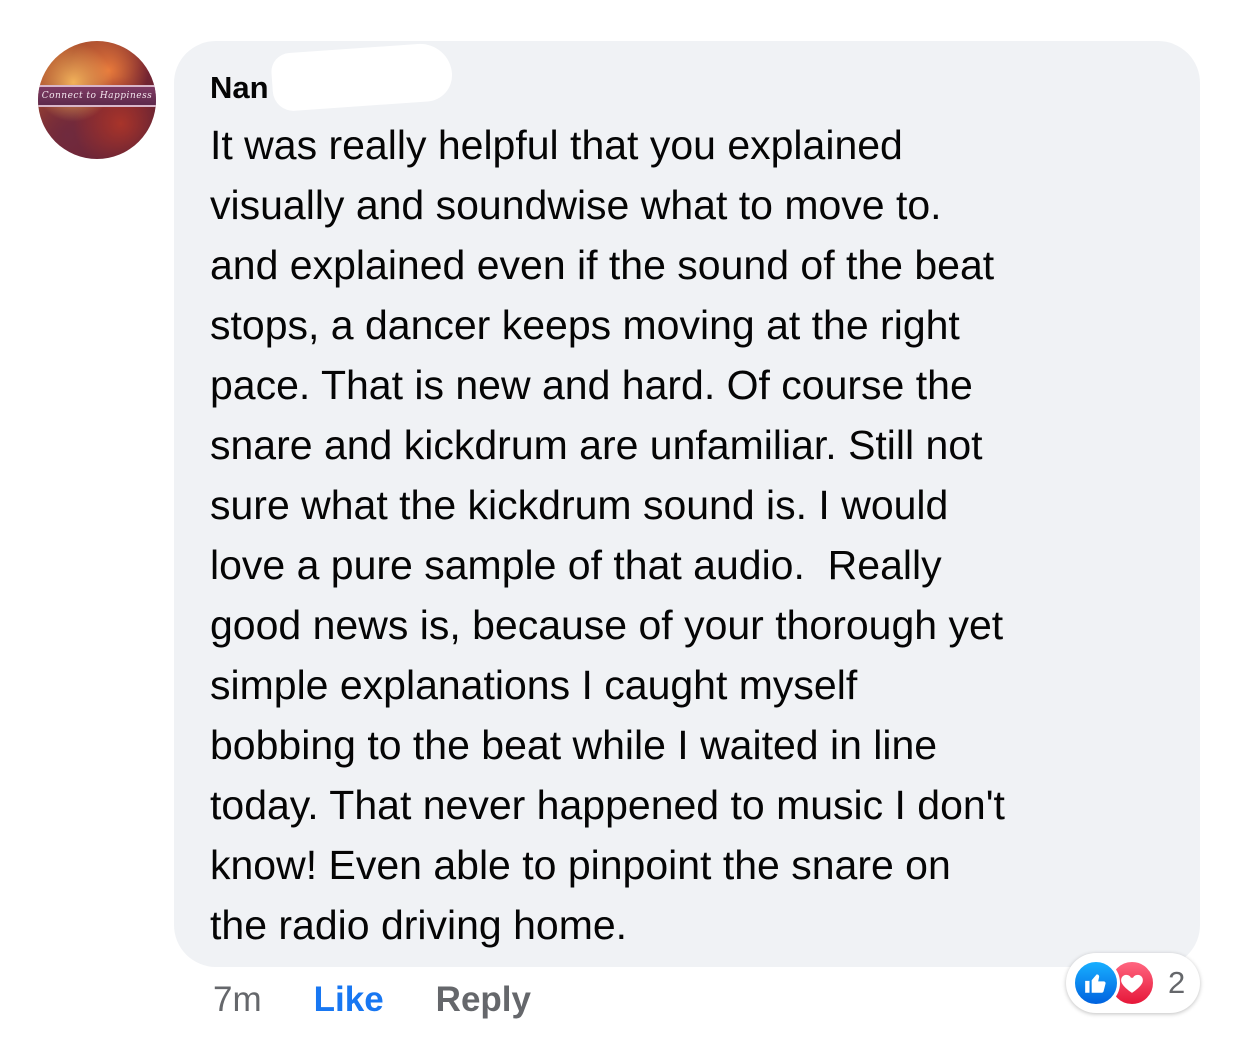 The image size is (1242, 1059). I want to click on reply-button: Reply, so click(483, 1000).